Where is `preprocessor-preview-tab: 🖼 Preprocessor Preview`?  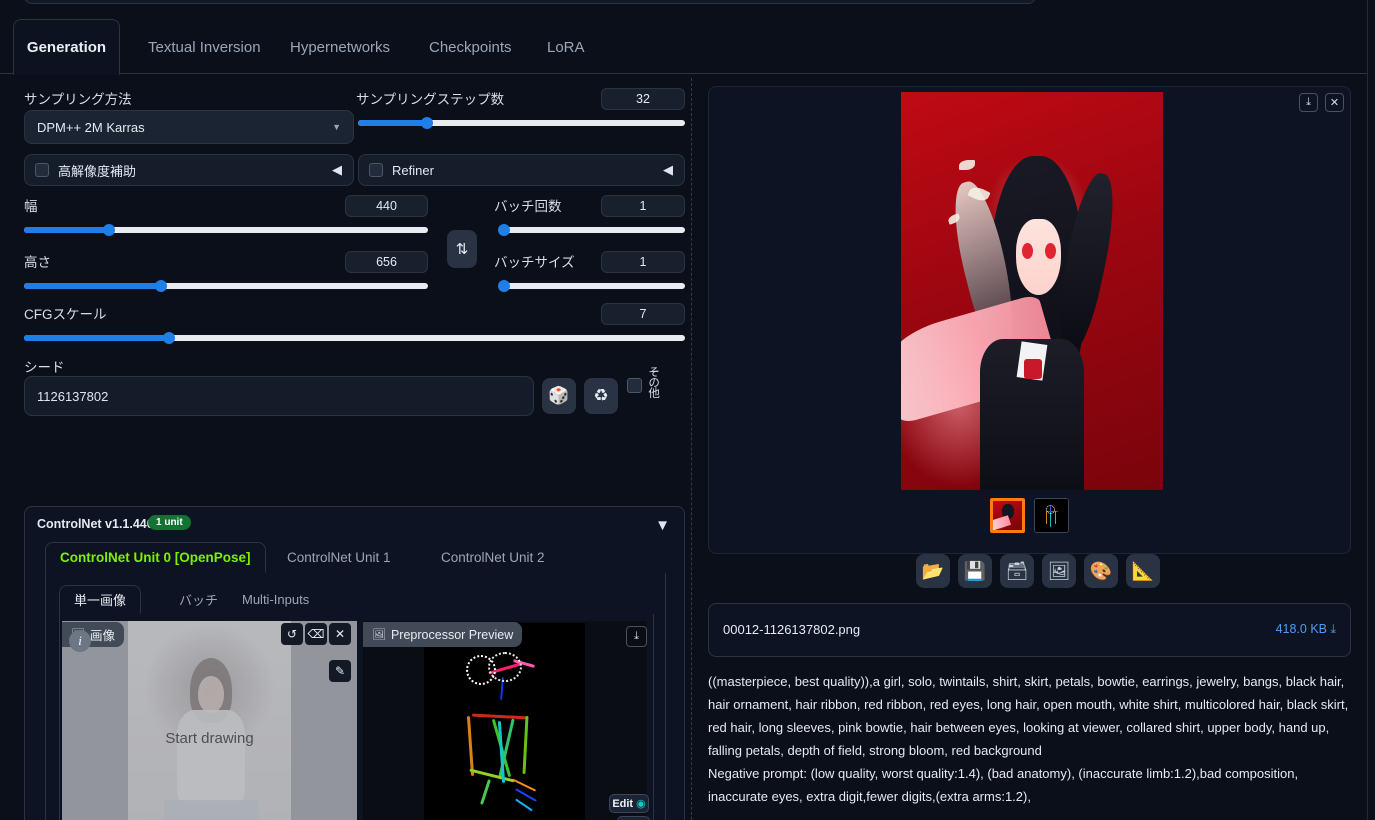 preprocessor-preview-tab: 🖼 Preprocessor Preview is located at coordinates (443, 634).